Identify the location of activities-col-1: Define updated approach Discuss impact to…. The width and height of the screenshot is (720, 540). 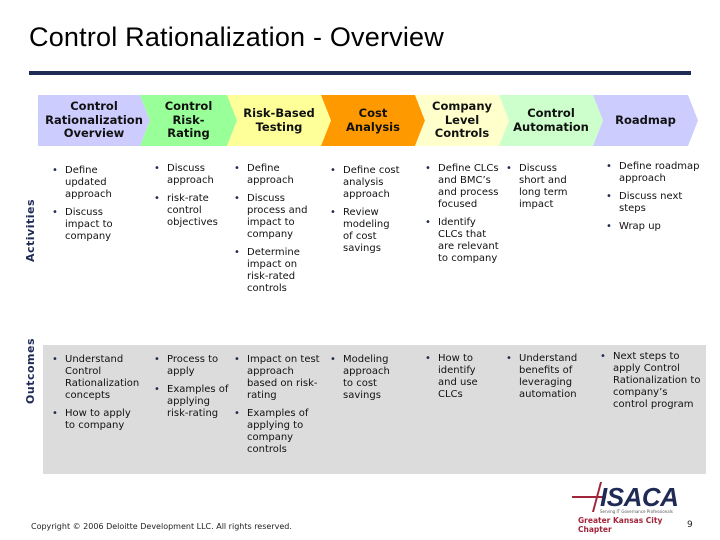
(93, 207).